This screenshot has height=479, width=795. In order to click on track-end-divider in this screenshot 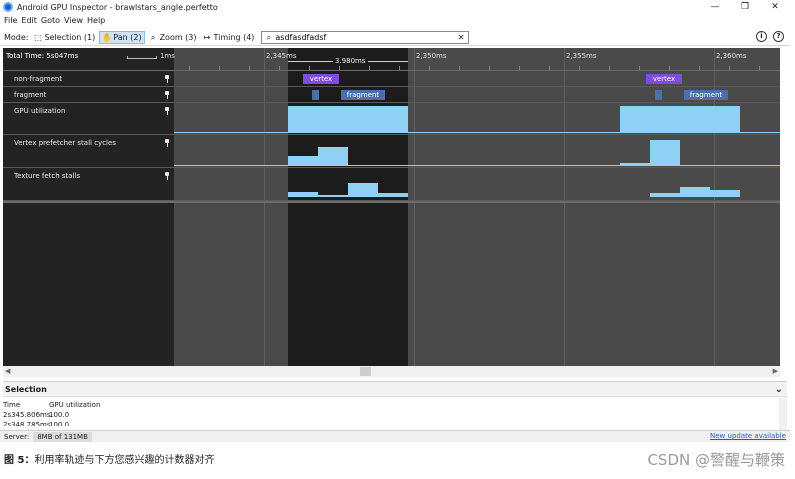, I will do `click(391, 202)`.